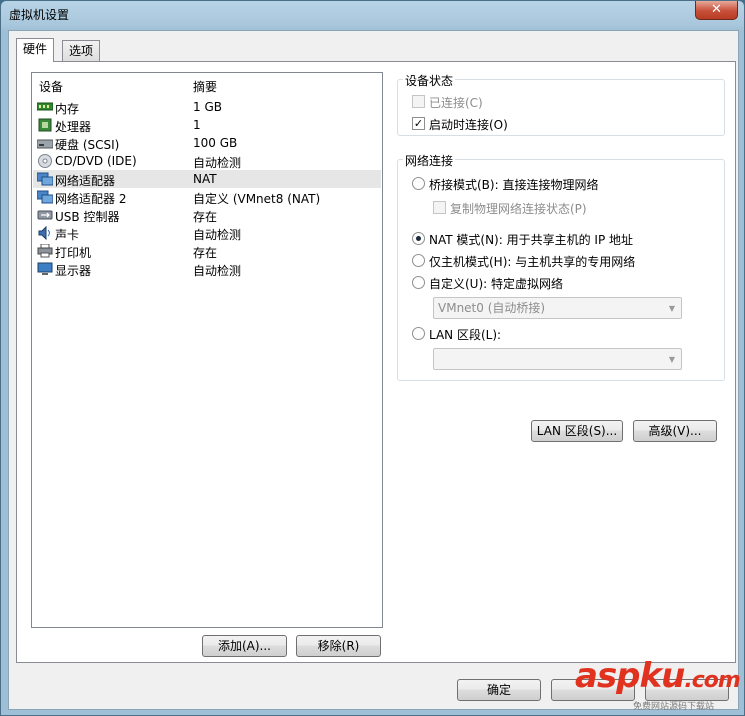  I want to click on device-summary: 1 GB, so click(207, 107).